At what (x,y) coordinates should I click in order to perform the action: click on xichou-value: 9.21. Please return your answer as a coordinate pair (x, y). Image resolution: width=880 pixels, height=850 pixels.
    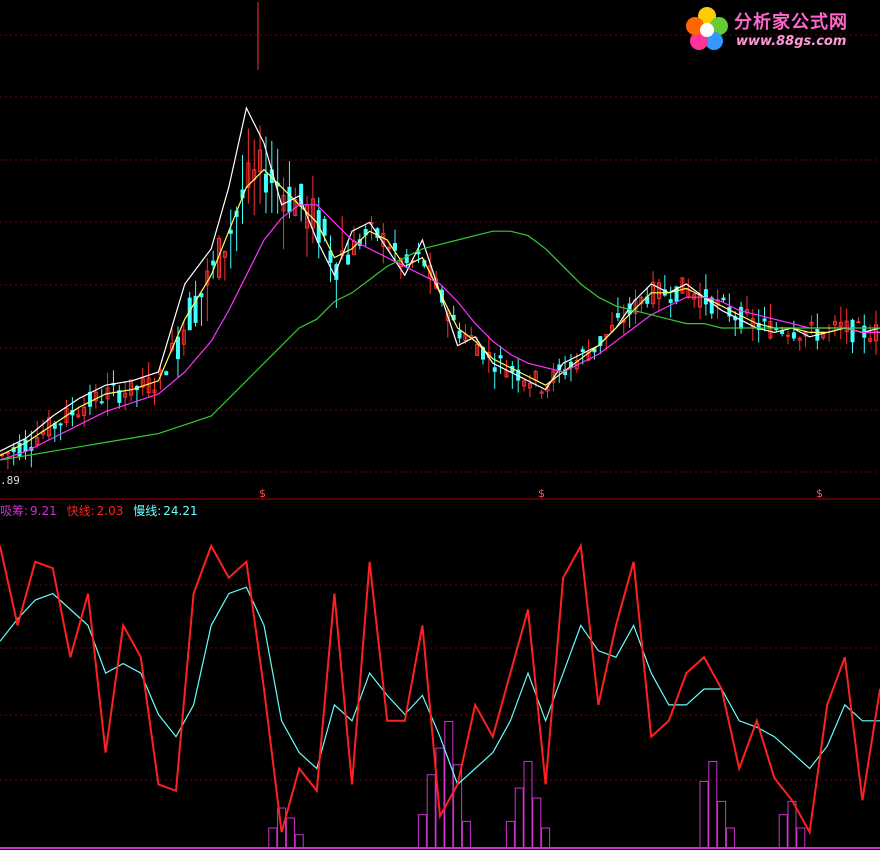
    Looking at the image, I should click on (43, 511).